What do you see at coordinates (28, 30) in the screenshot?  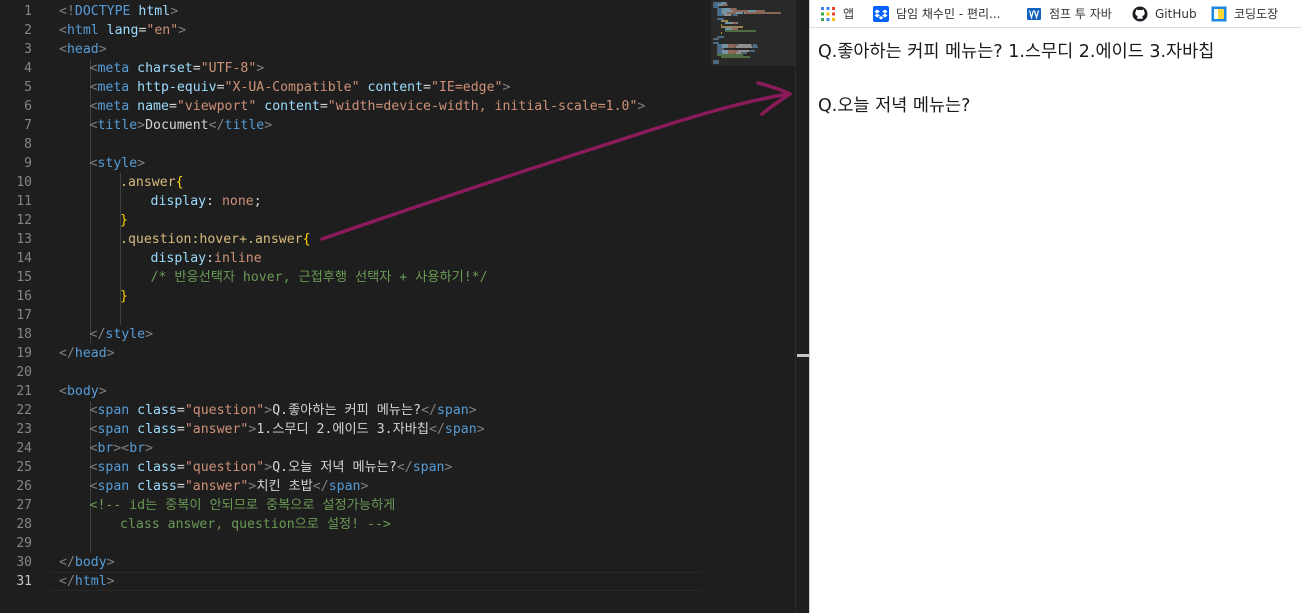 I see `line-number: 2` at bounding box center [28, 30].